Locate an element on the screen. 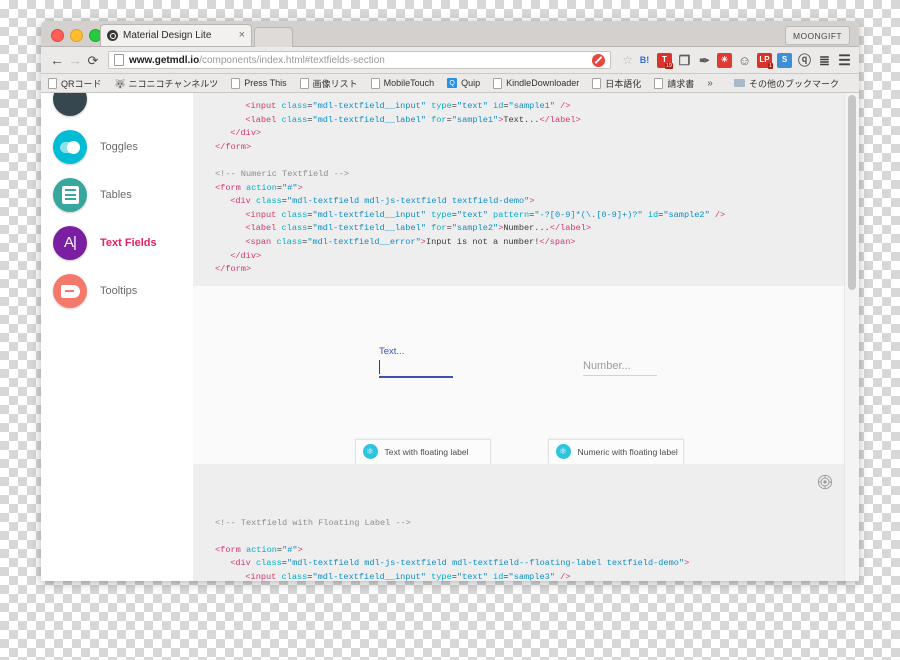 This screenshot has width=900, height=660. bookmark-item: 請求書 is located at coordinates (674, 83).